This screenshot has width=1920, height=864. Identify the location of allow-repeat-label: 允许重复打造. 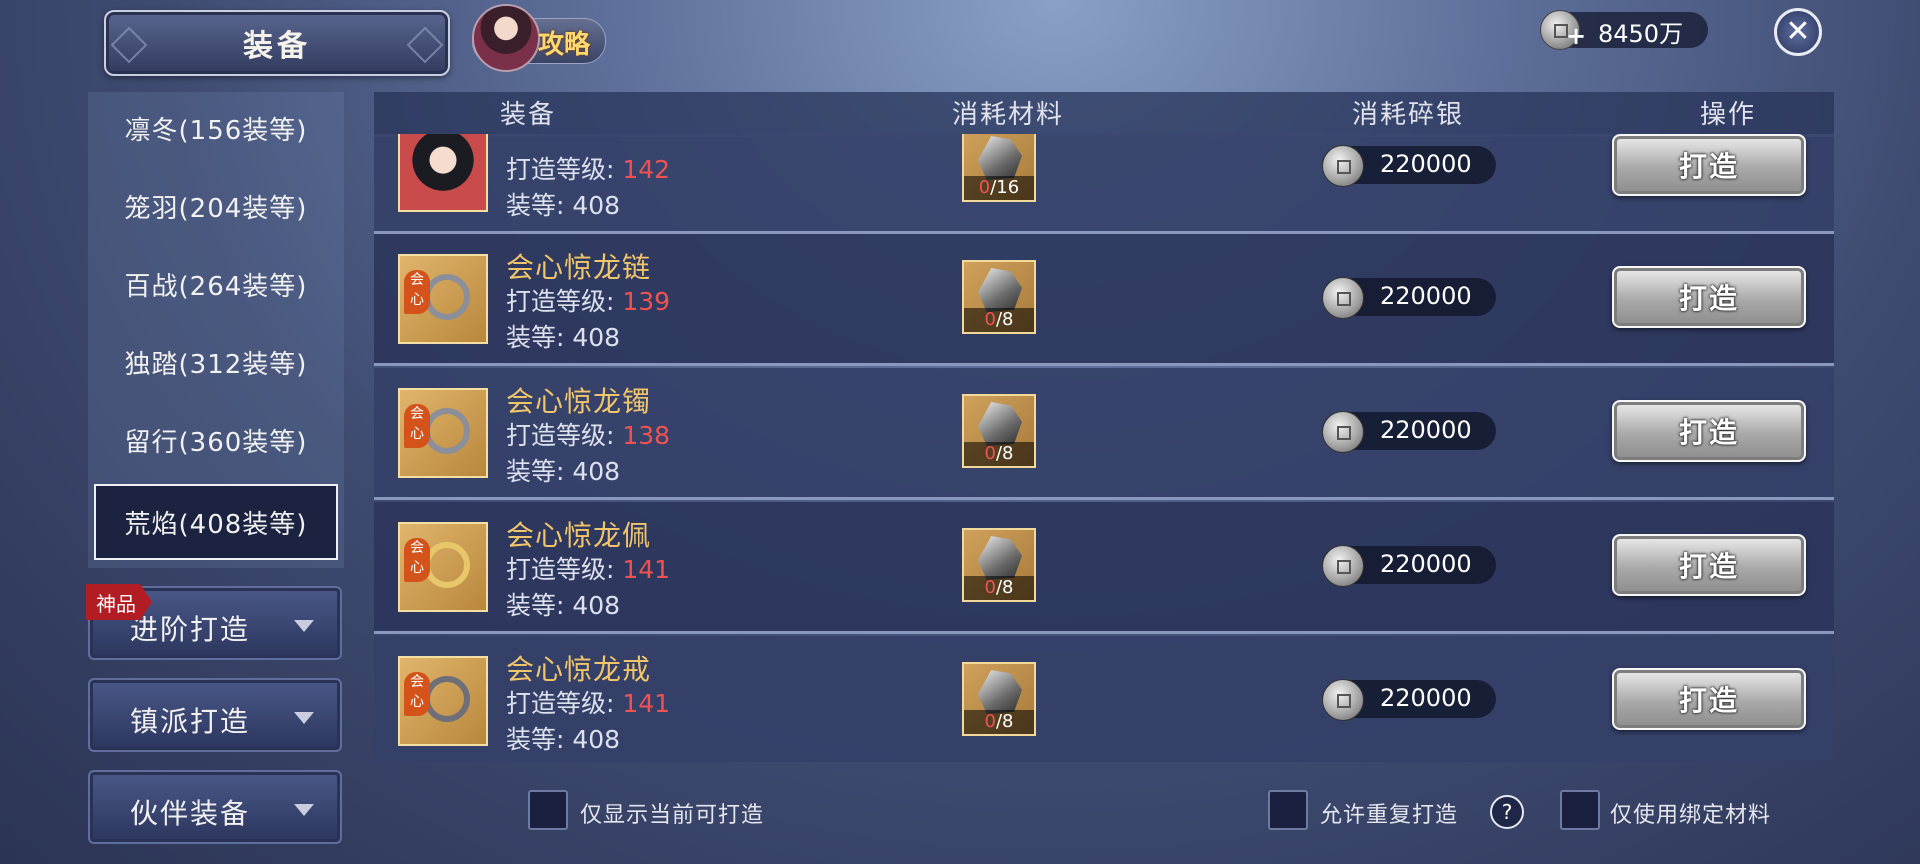
(1389, 815).